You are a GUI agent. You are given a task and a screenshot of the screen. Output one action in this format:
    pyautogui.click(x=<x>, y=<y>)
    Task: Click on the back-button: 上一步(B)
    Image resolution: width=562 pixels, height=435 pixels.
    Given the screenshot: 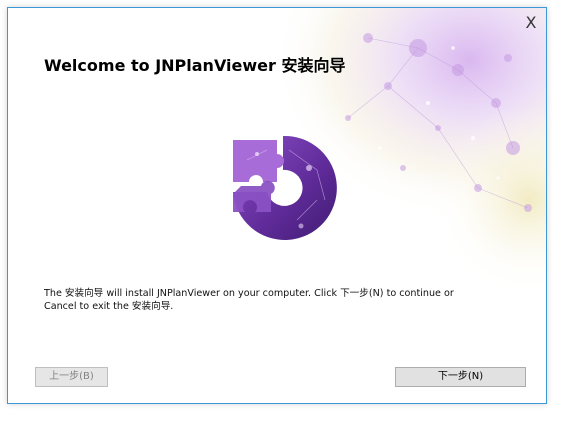 What is the action you would take?
    pyautogui.click(x=71, y=377)
    